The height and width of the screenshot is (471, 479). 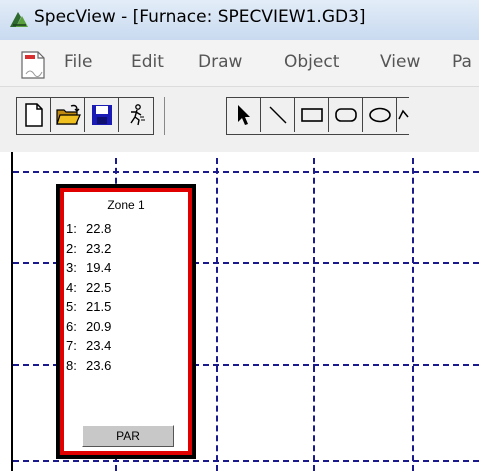 What do you see at coordinates (147, 62) in the screenshot?
I see `menu-edit: Edit` at bounding box center [147, 62].